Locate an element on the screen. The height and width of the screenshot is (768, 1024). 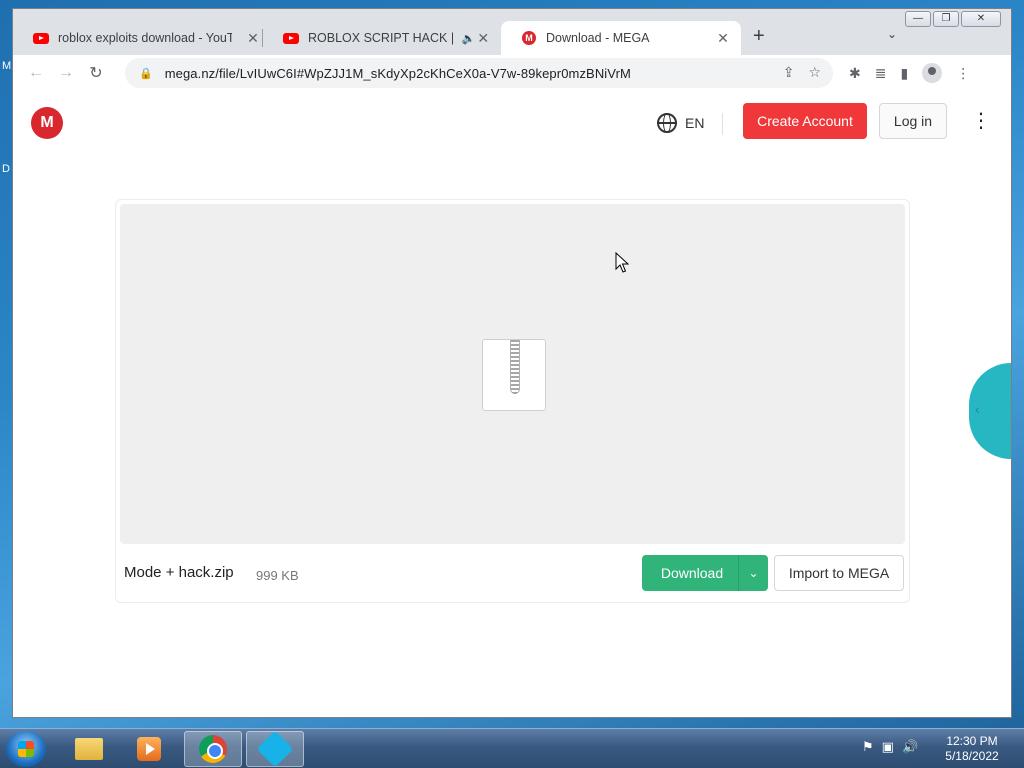
taskbar-explorer is located at coordinates (89, 749).